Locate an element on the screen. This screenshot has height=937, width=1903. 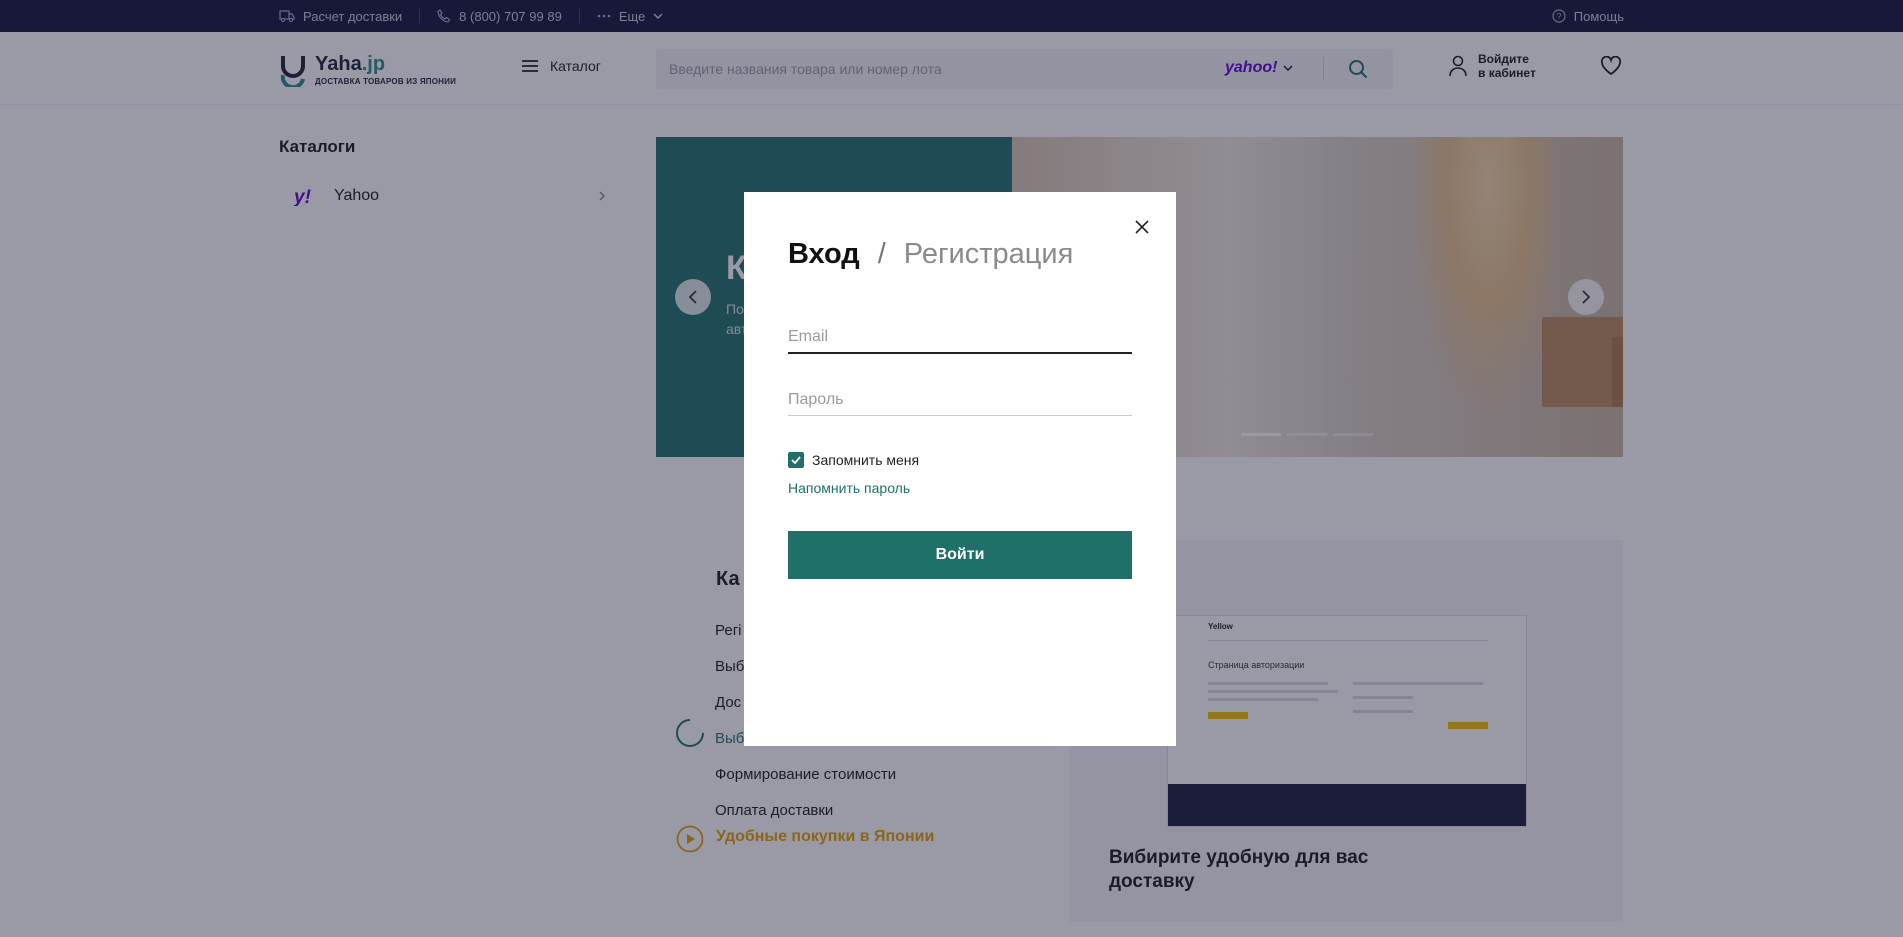
email-field is located at coordinates (960, 338).